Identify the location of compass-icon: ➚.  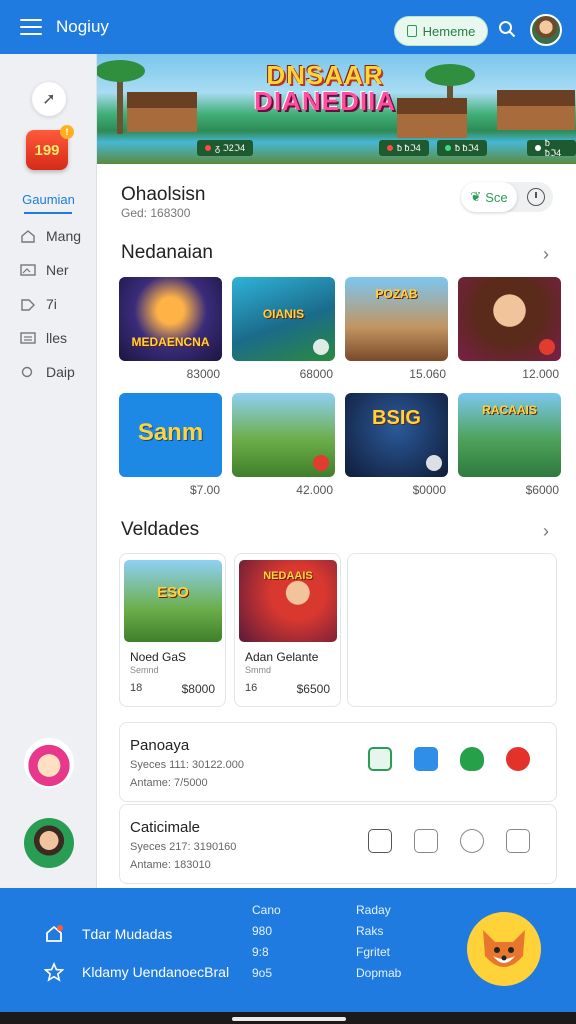
(49, 99).